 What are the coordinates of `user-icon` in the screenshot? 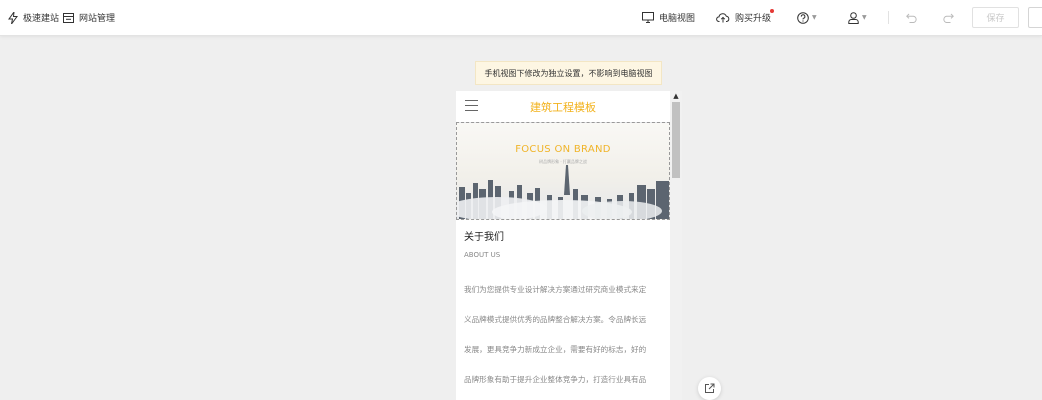 It's located at (853, 17).